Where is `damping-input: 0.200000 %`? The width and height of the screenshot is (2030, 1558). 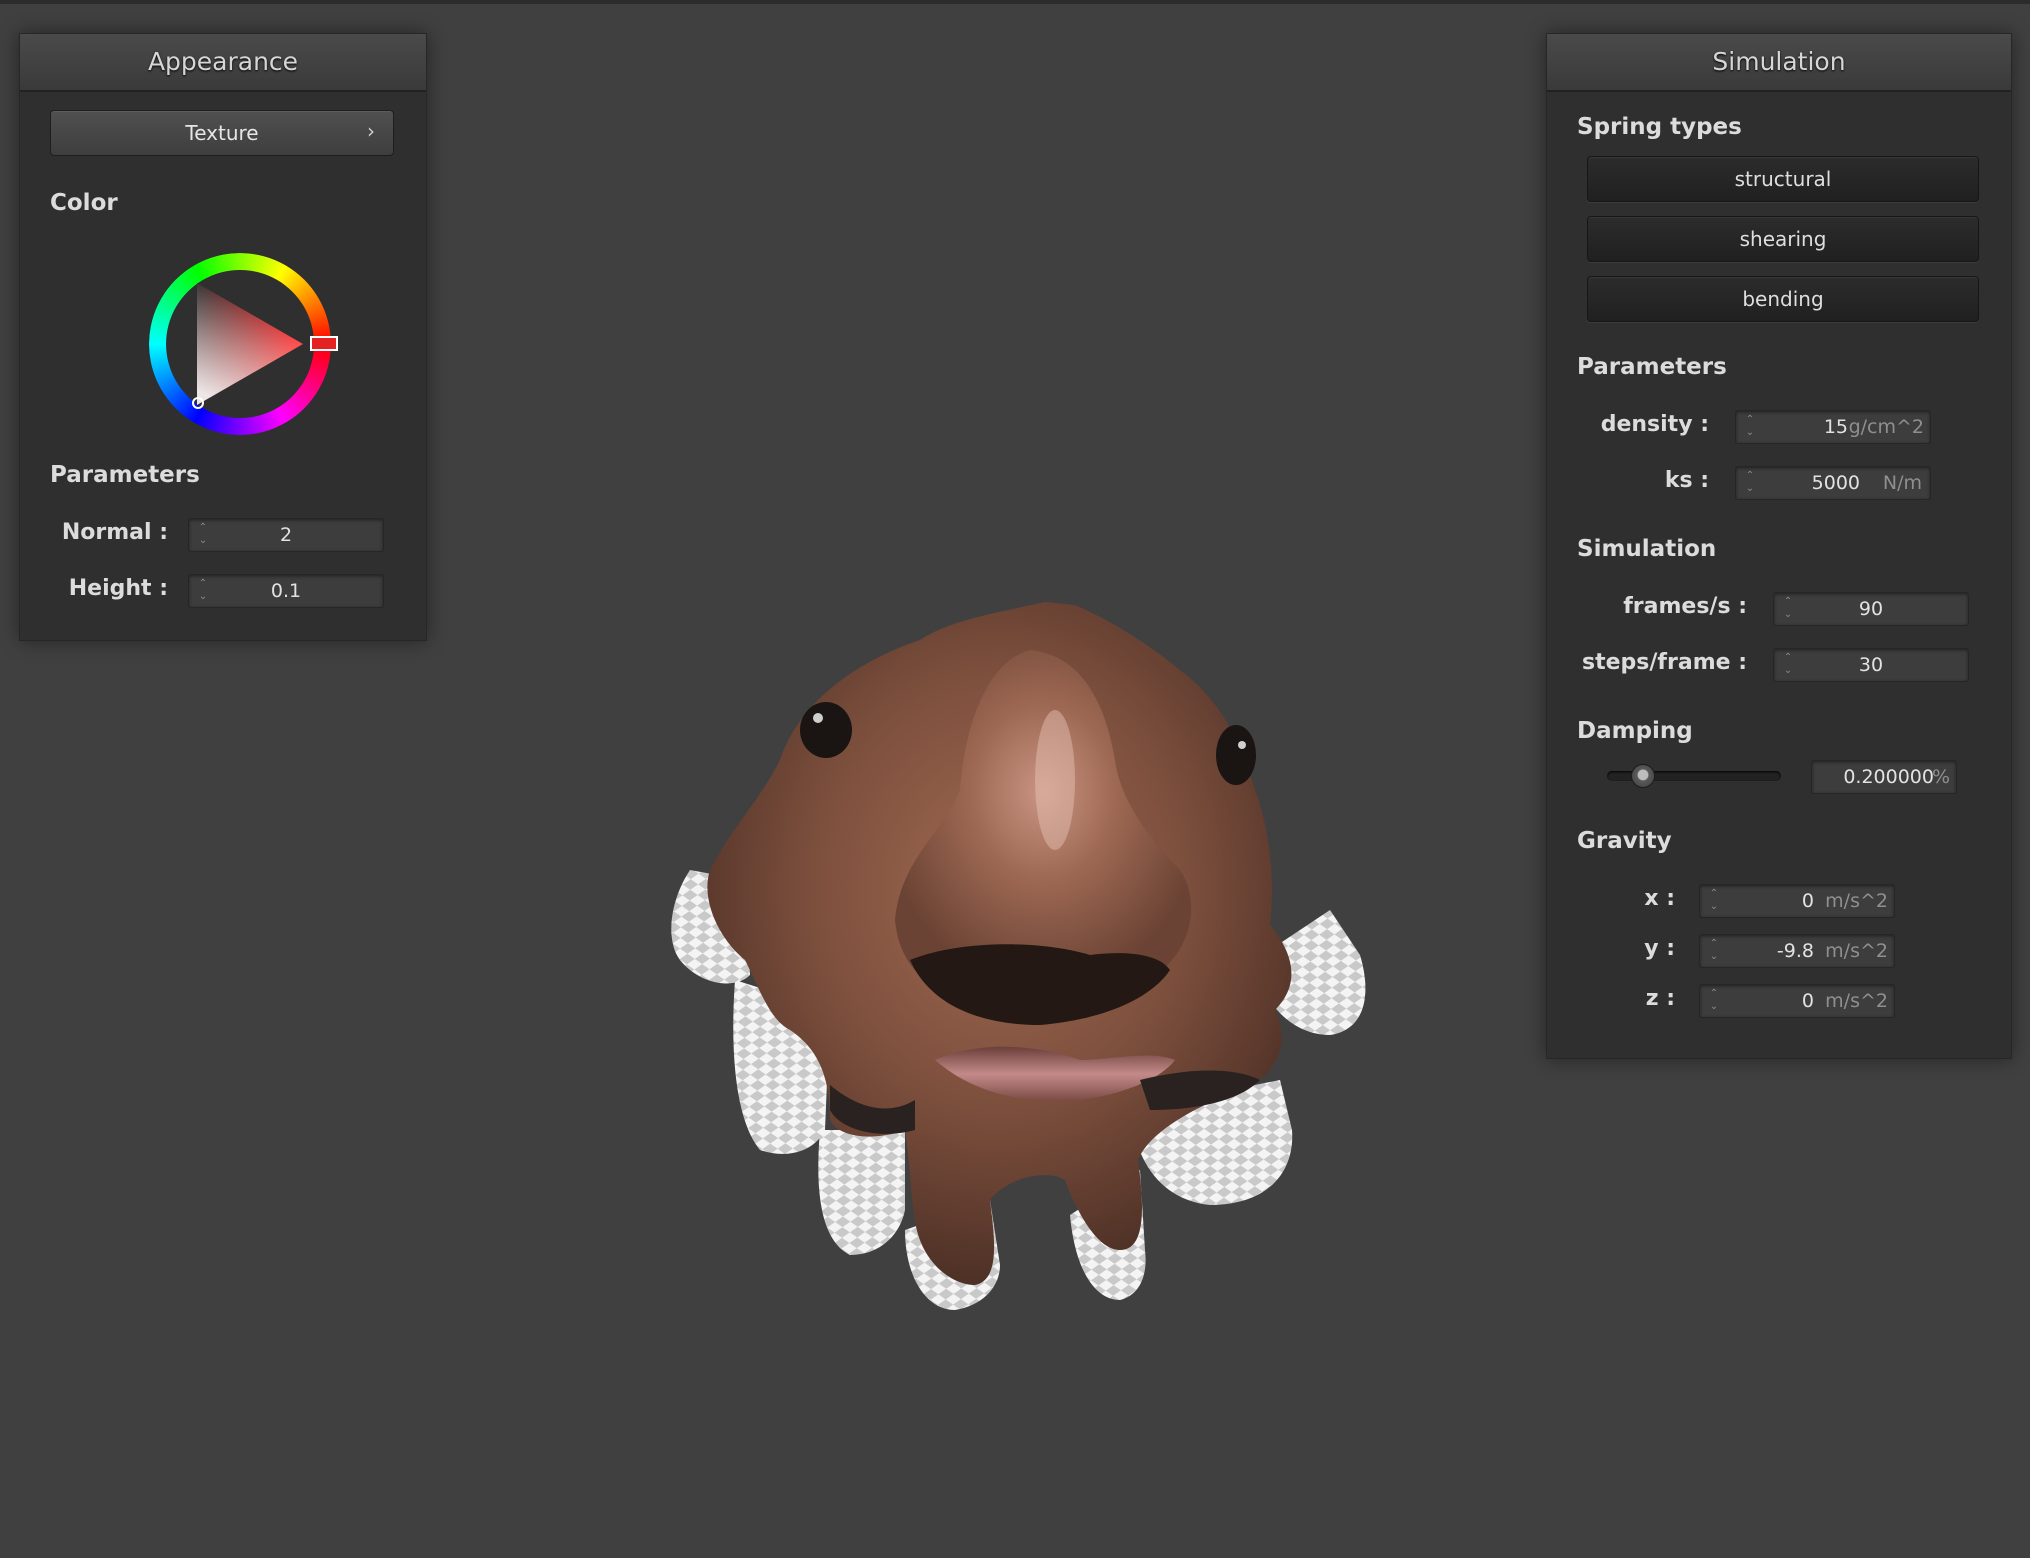 damping-input: 0.200000 % is located at coordinates (1884, 777).